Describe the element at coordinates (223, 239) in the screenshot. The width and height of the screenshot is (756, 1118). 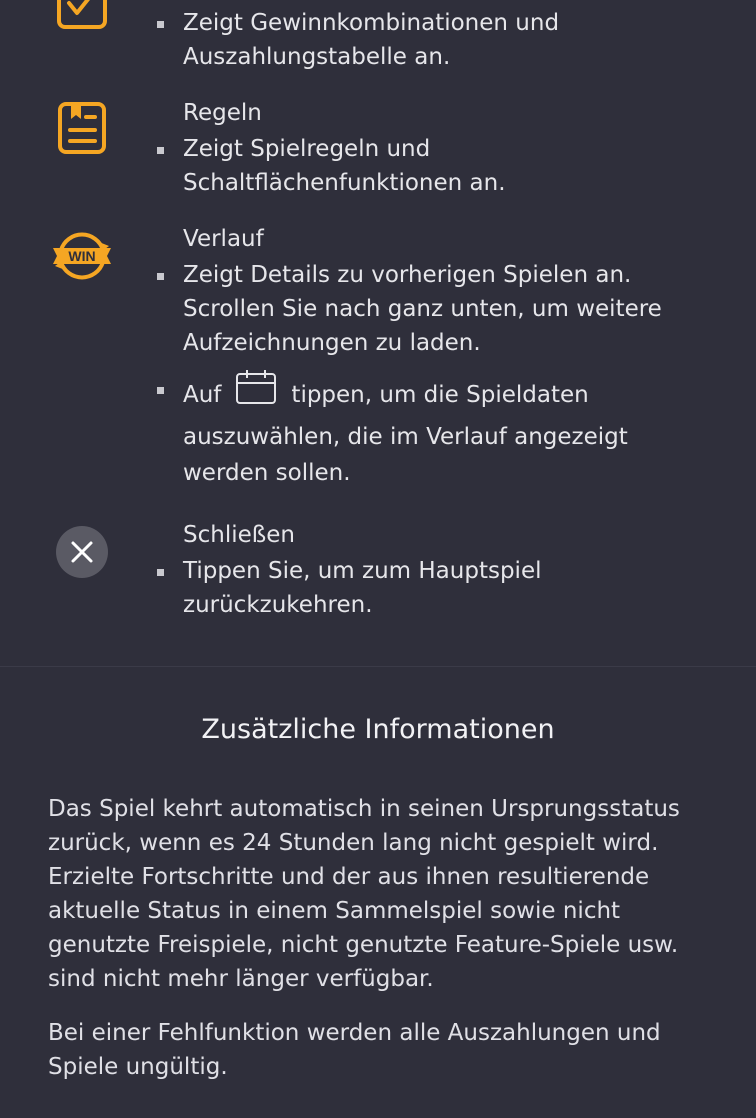
I see `history-title: Verlauf` at that location.